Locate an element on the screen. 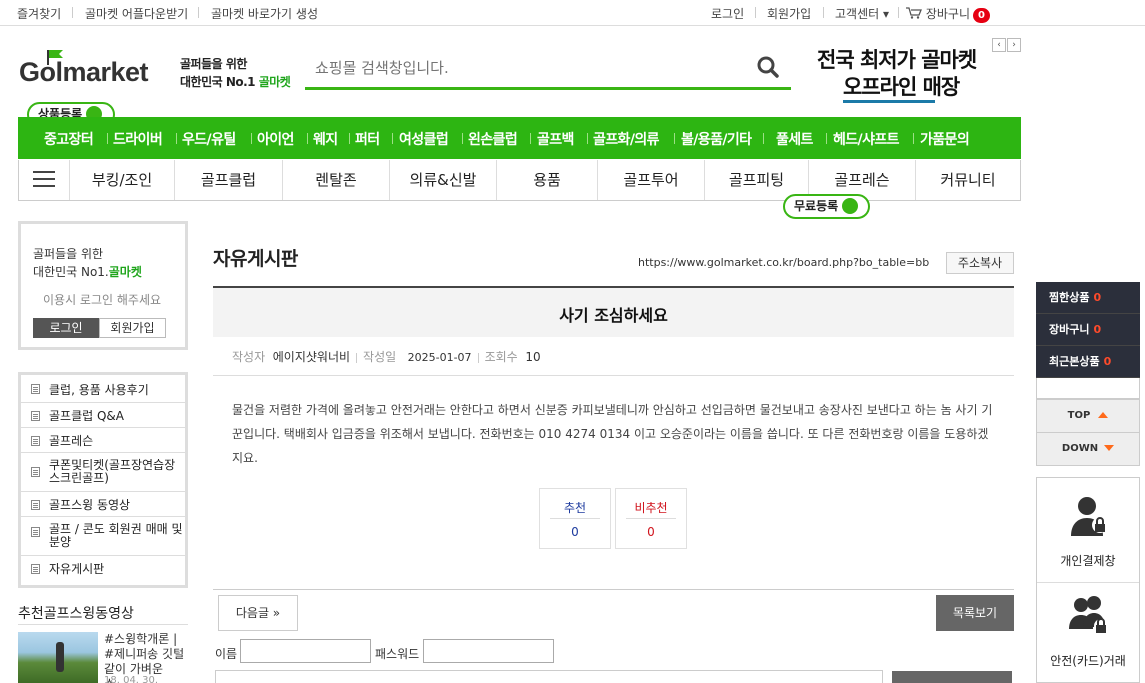  category-item-membership: 골프 / 콘도 회원권 매매 및 분양 is located at coordinates (103, 536).